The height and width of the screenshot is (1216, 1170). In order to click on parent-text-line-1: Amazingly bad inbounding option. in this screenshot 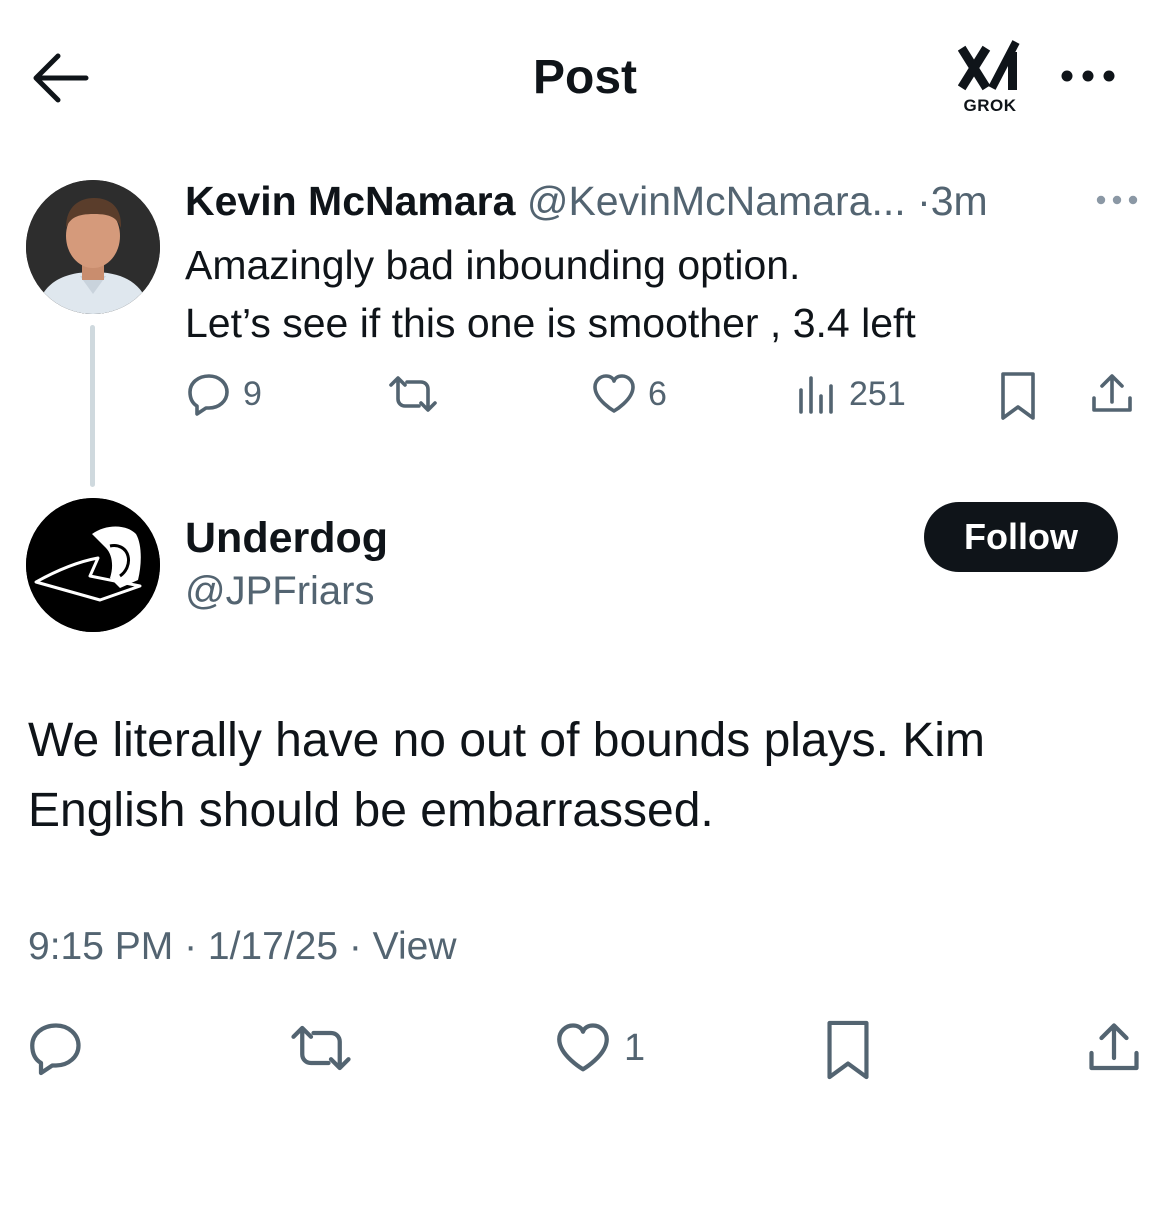, I will do `click(493, 265)`.